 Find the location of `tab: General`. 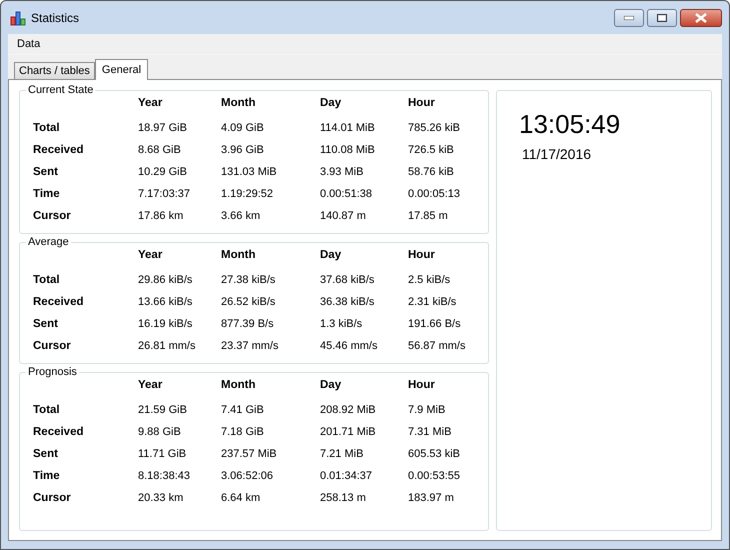

tab: General is located at coordinates (121, 69).